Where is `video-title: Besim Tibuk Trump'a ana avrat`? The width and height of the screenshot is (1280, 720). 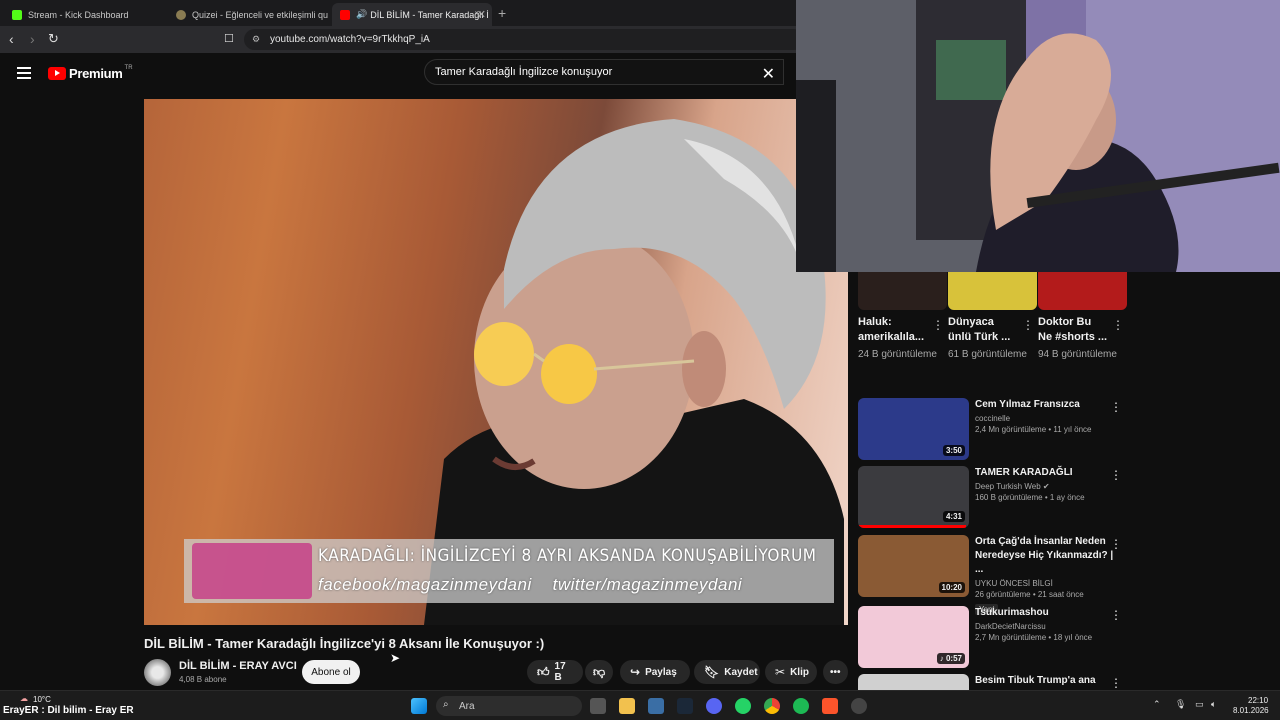 video-title: Besim Tibuk Trump'a ana avrat is located at coordinates (1045, 682).